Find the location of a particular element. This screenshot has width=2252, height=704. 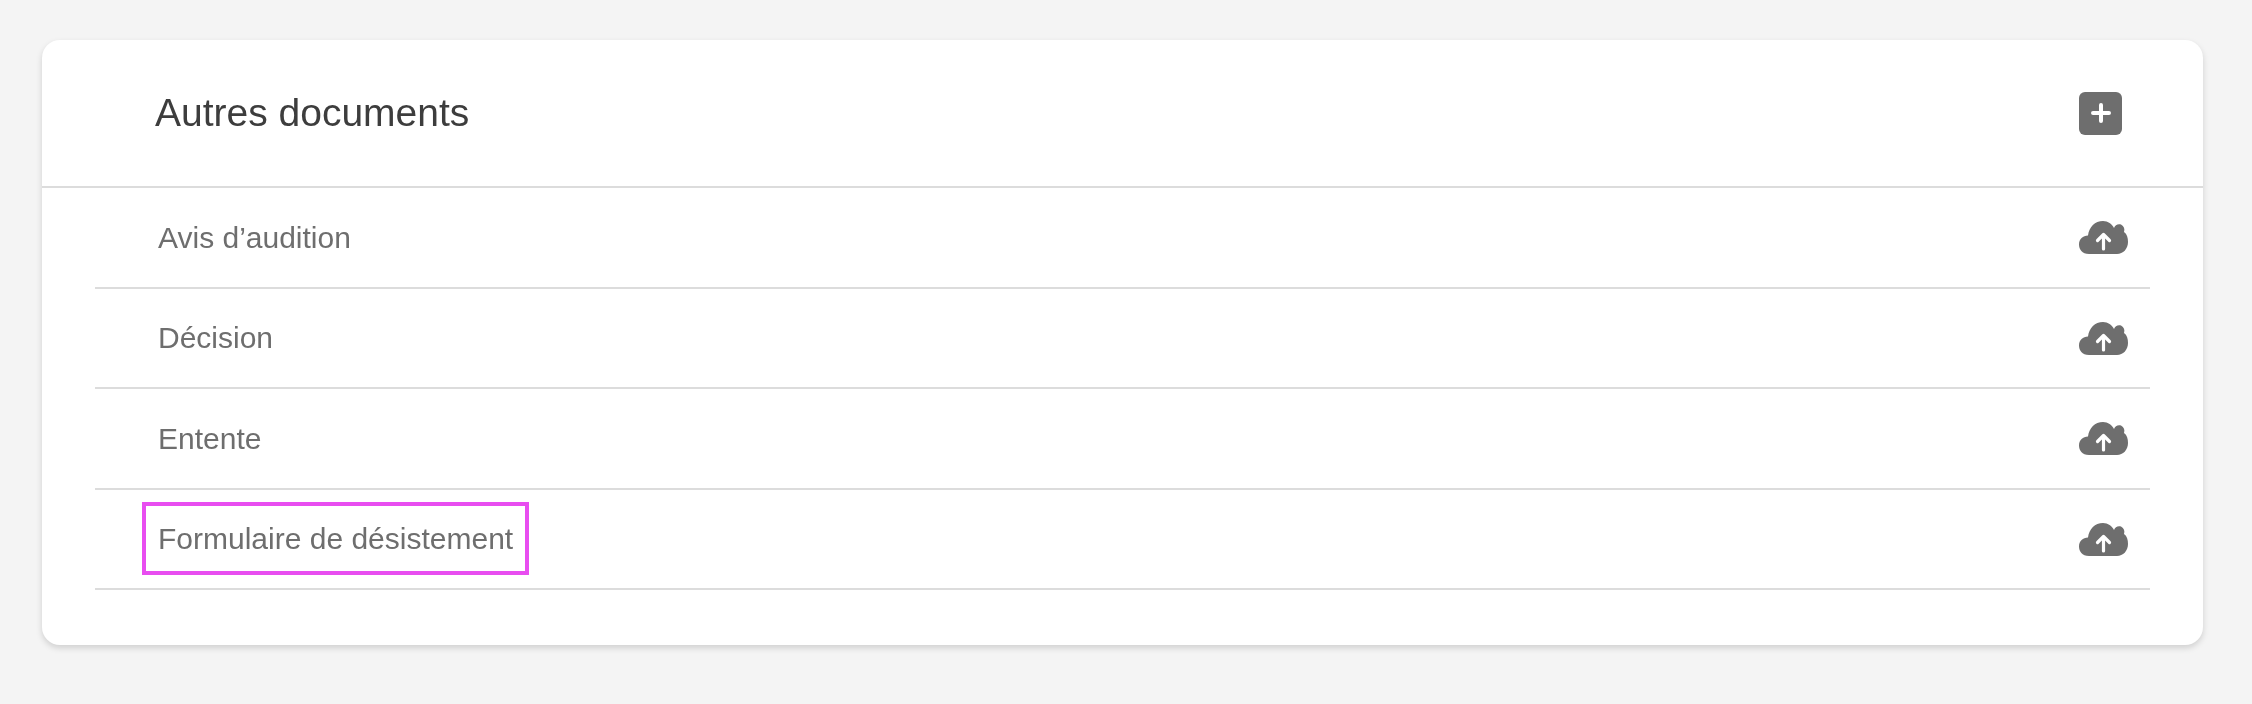

document-name: Formulaire de désistement is located at coordinates (336, 539).